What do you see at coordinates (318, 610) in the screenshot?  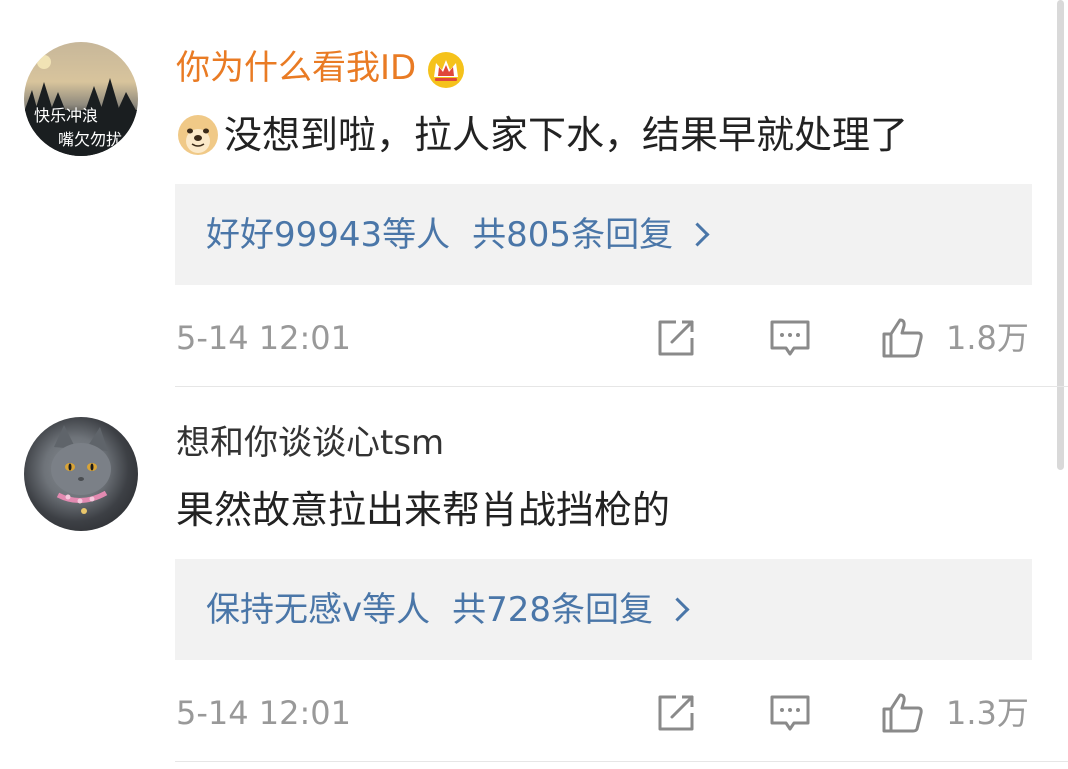 I see `reply-users: 保持无感v等人` at bounding box center [318, 610].